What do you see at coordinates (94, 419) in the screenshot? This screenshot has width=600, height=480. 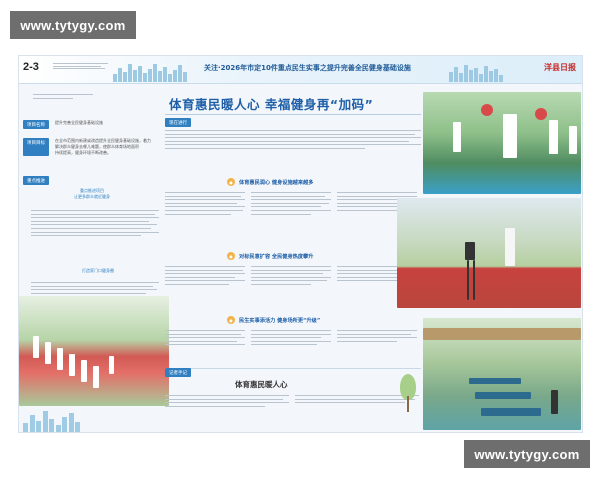 I see `footer-skyline-decoration` at bounding box center [94, 419].